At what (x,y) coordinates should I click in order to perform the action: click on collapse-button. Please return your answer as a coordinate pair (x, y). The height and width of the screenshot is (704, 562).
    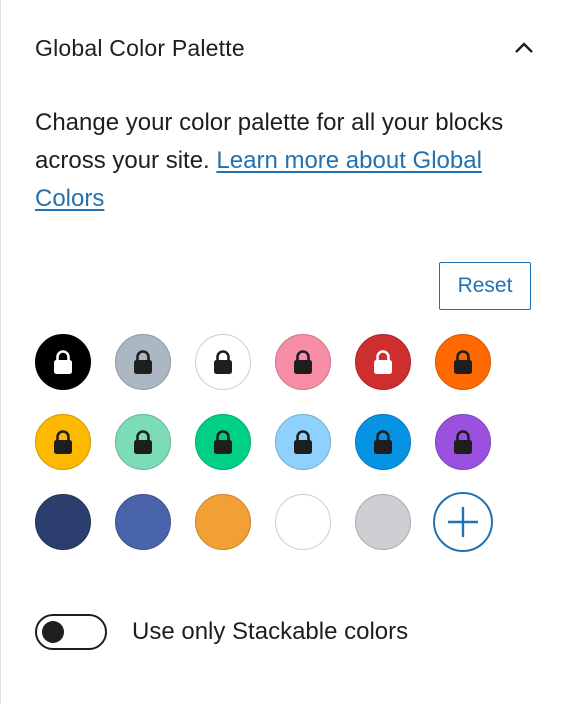
    Looking at the image, I should click on (524, 48).